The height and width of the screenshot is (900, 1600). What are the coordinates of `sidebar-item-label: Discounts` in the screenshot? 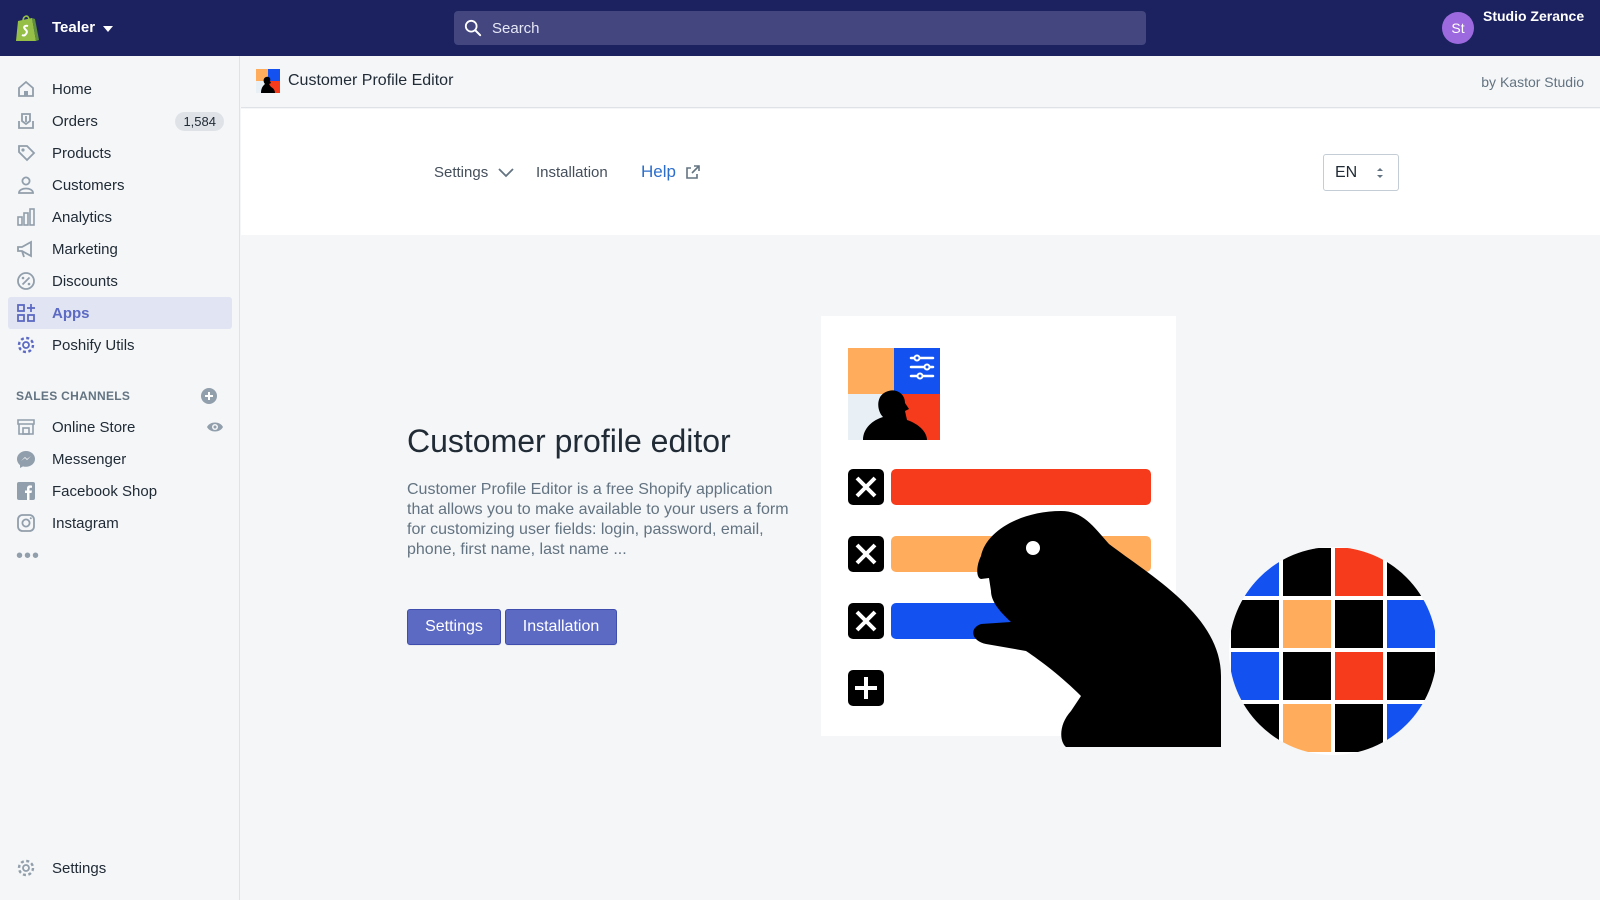 It's located at (85, 281).